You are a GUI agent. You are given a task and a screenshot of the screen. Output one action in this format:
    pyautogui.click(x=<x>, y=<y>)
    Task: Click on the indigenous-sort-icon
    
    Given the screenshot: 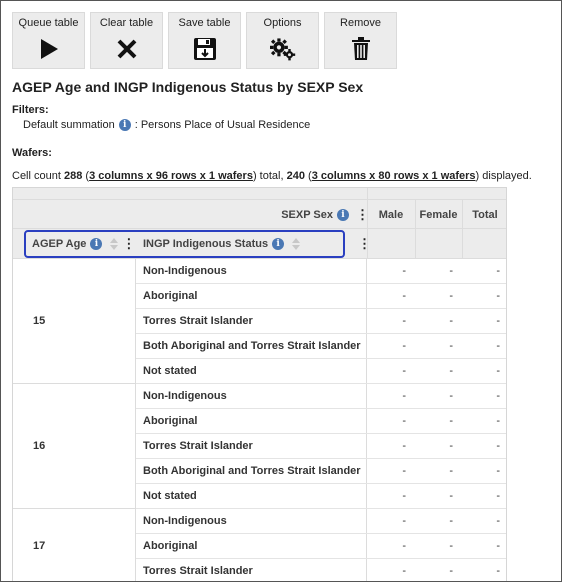 What is the action you would take?
    pyautogui.click(x=296, y=244)
    